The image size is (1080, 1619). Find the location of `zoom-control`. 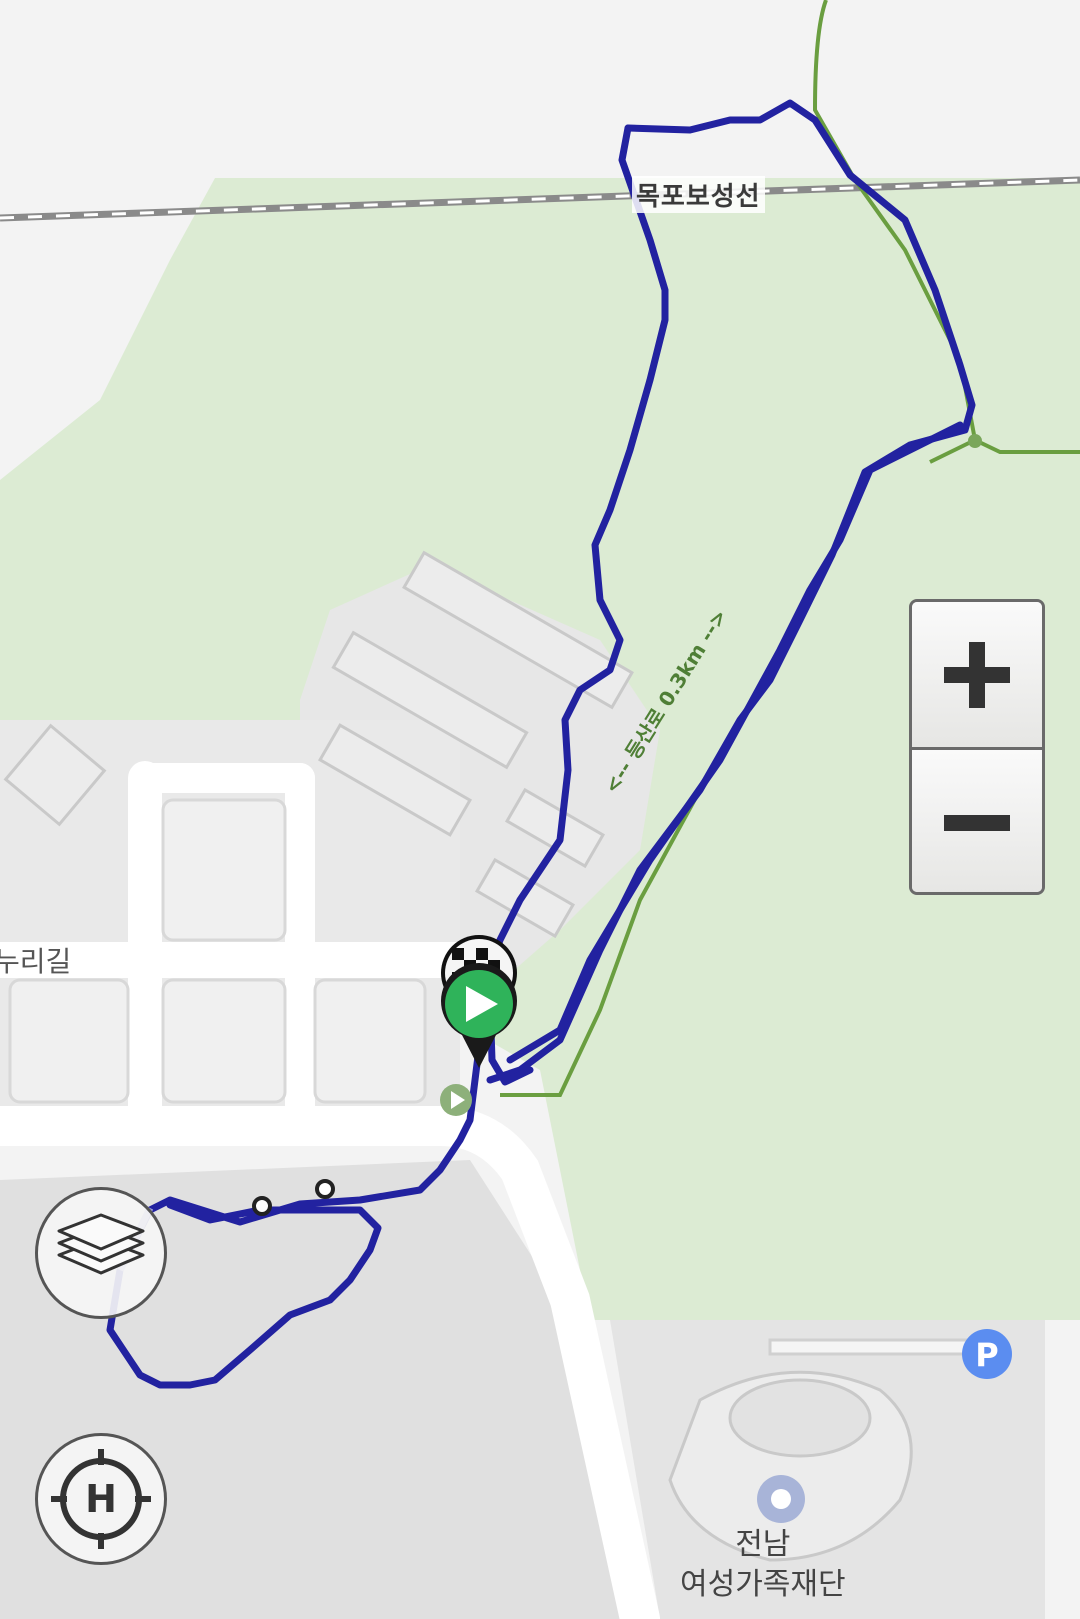

zoom-control is located at coordinates (977, 747).